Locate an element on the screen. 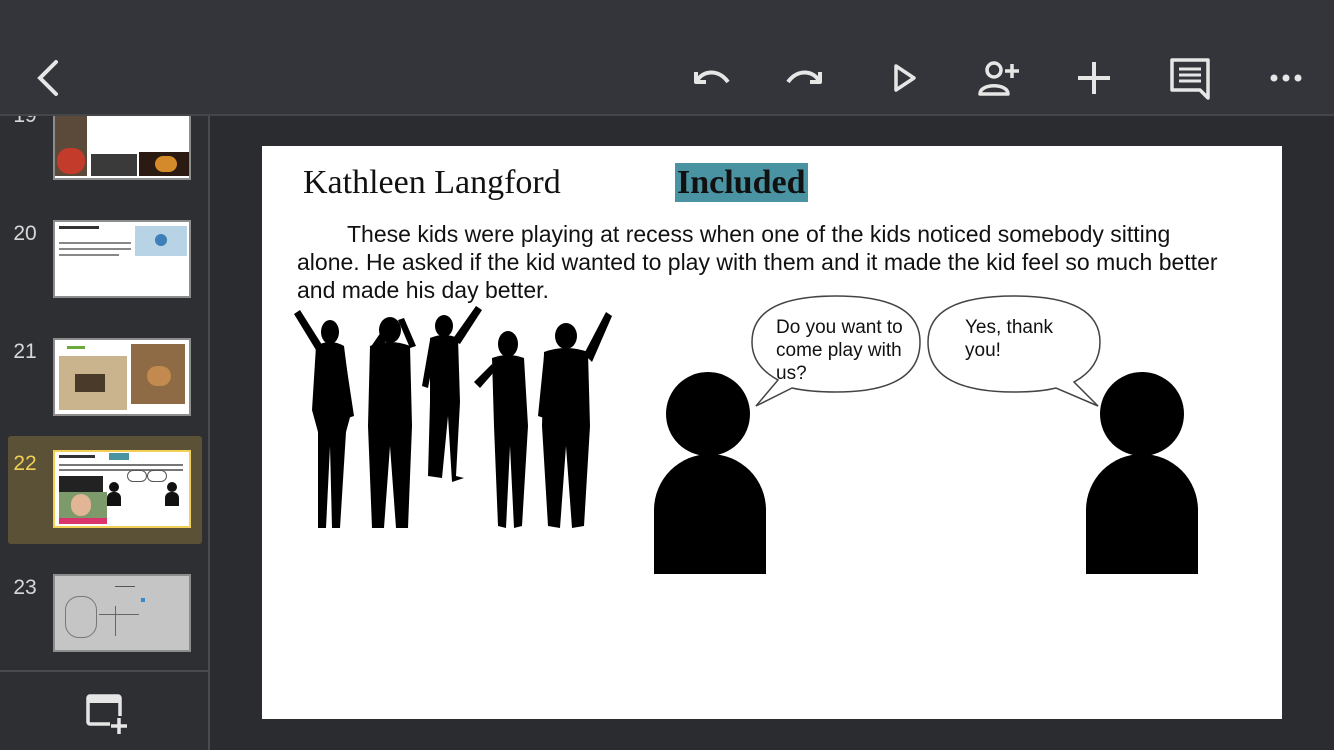 The image size is (1334, 750). back-button is located at coordinates (48, 78).